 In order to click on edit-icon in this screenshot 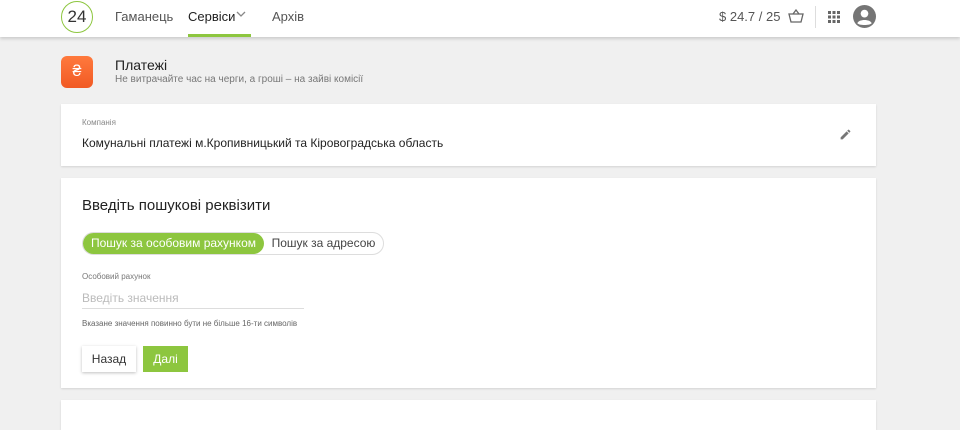, I will do `click(845, 134)`.